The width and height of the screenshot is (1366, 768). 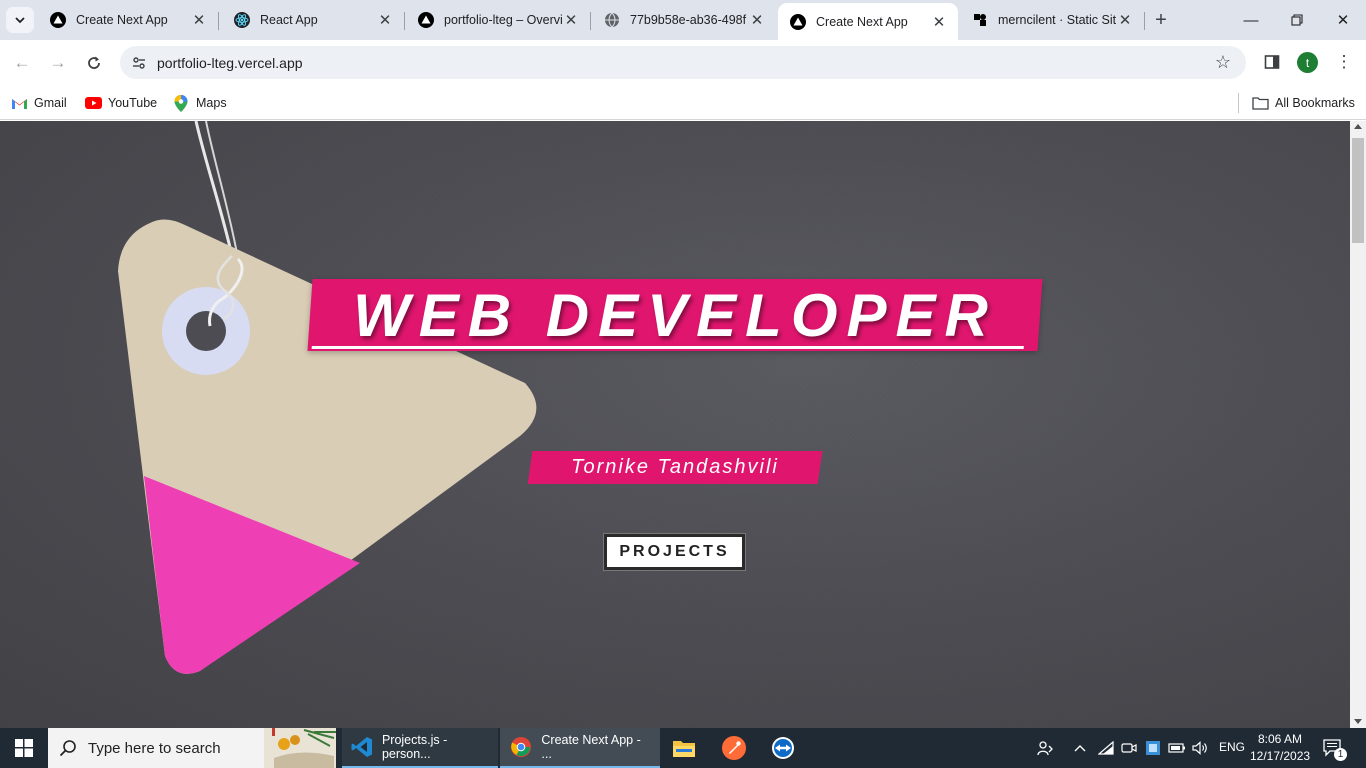 I want to click on react-icon, so click(x=242, y=20).